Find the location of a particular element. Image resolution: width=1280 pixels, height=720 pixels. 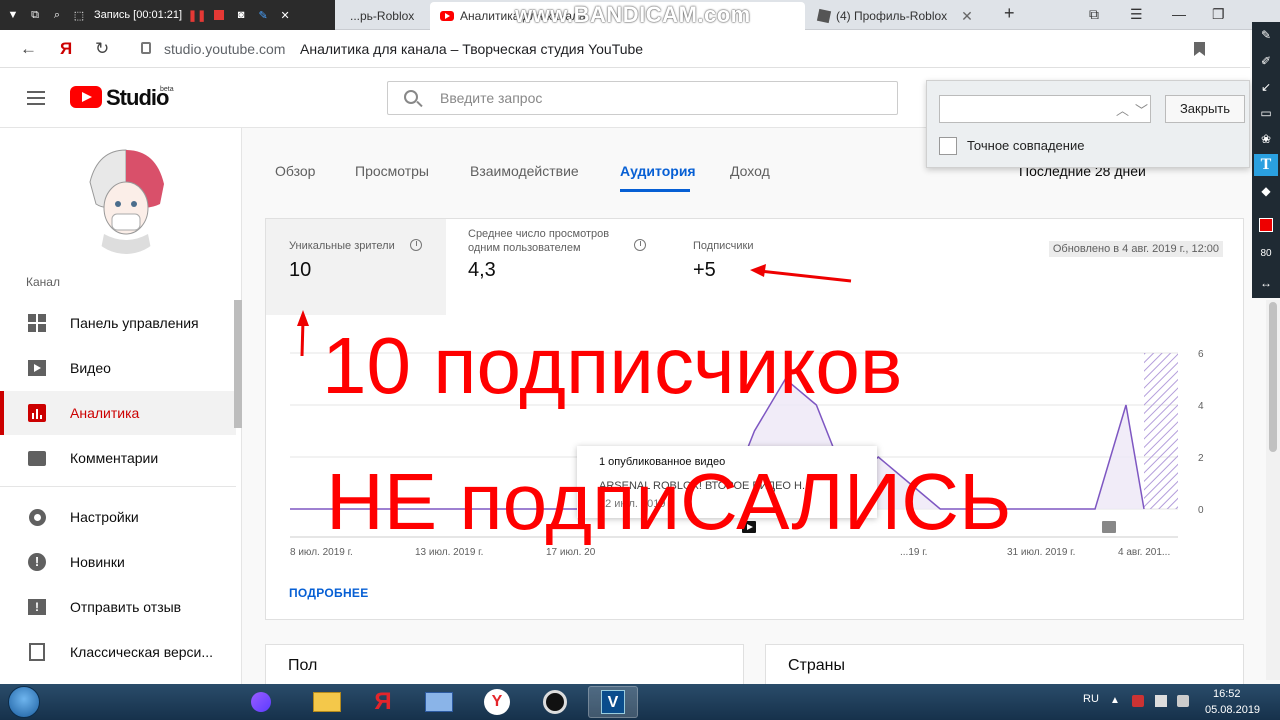

sidebar-item-dashboard: Панель управления is located at coordinates (118, 323).